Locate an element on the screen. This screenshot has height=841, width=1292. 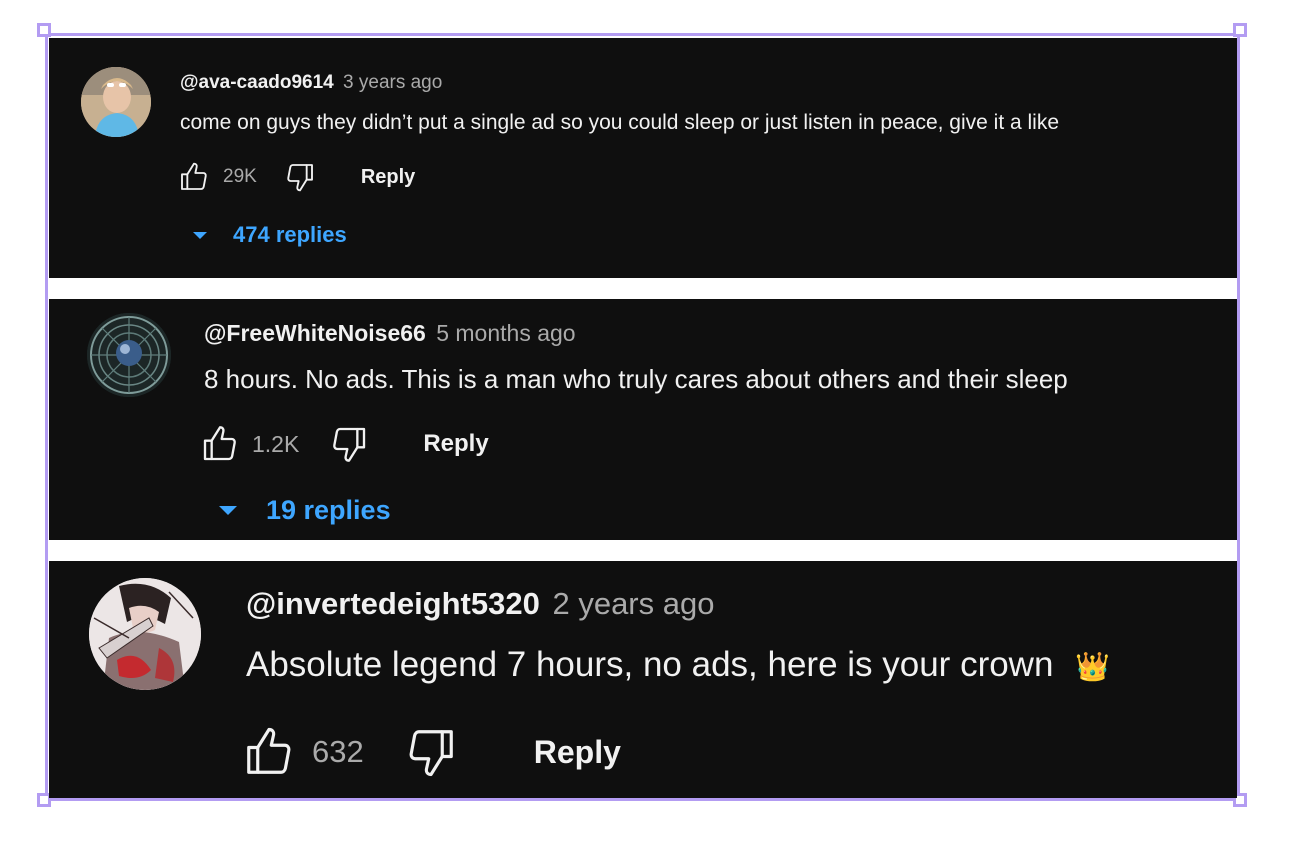
view-replies-button: 474 replies is located at coordinates (270, 235).